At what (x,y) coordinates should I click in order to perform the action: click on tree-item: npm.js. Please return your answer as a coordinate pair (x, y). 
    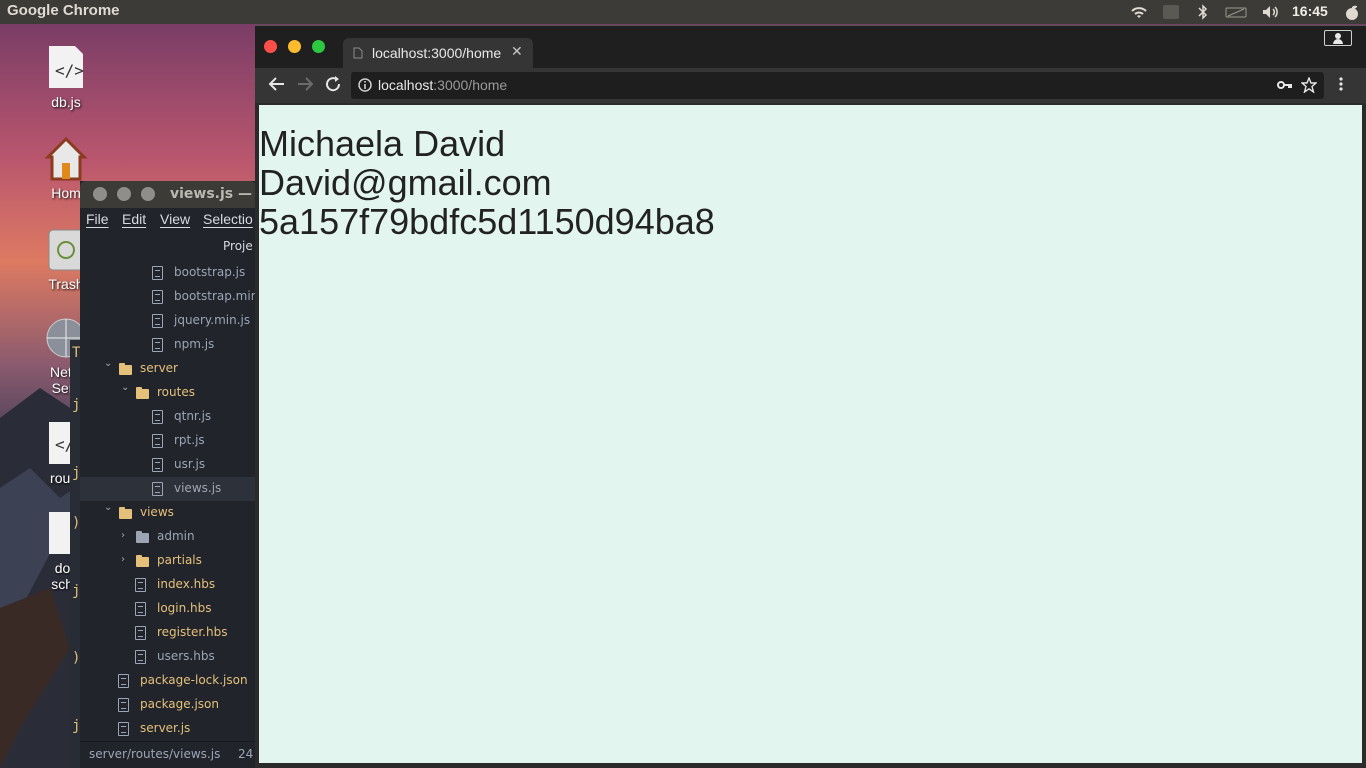
    Looking at the image, I should click on (168, 345).